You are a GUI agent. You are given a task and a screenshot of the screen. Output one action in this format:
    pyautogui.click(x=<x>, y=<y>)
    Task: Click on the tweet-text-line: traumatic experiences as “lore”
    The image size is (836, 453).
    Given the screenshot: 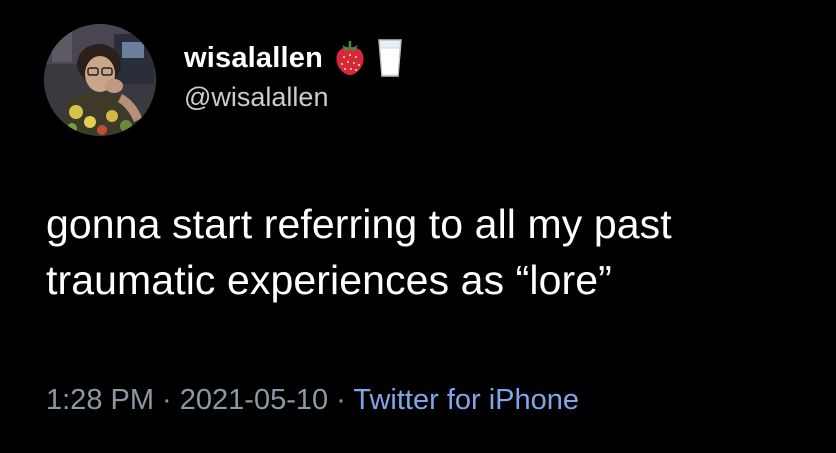 What is the action you would take?
    pyautogui.click(x=329, y=280)
    